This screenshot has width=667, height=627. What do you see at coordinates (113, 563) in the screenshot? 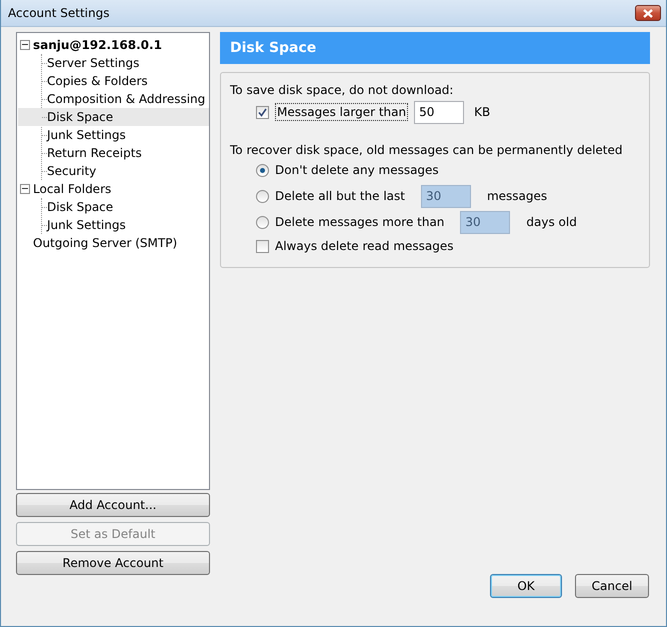
I see `account-button: Remove Account` at bounding box center [113, 563].